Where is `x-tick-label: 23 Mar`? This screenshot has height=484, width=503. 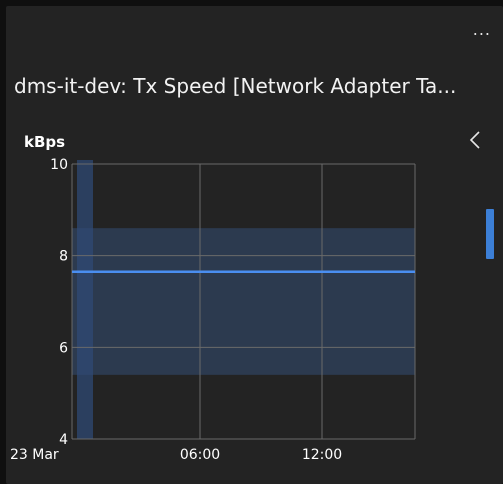 x-tick-label: 23 Mar is located at coordinates (34, 455).